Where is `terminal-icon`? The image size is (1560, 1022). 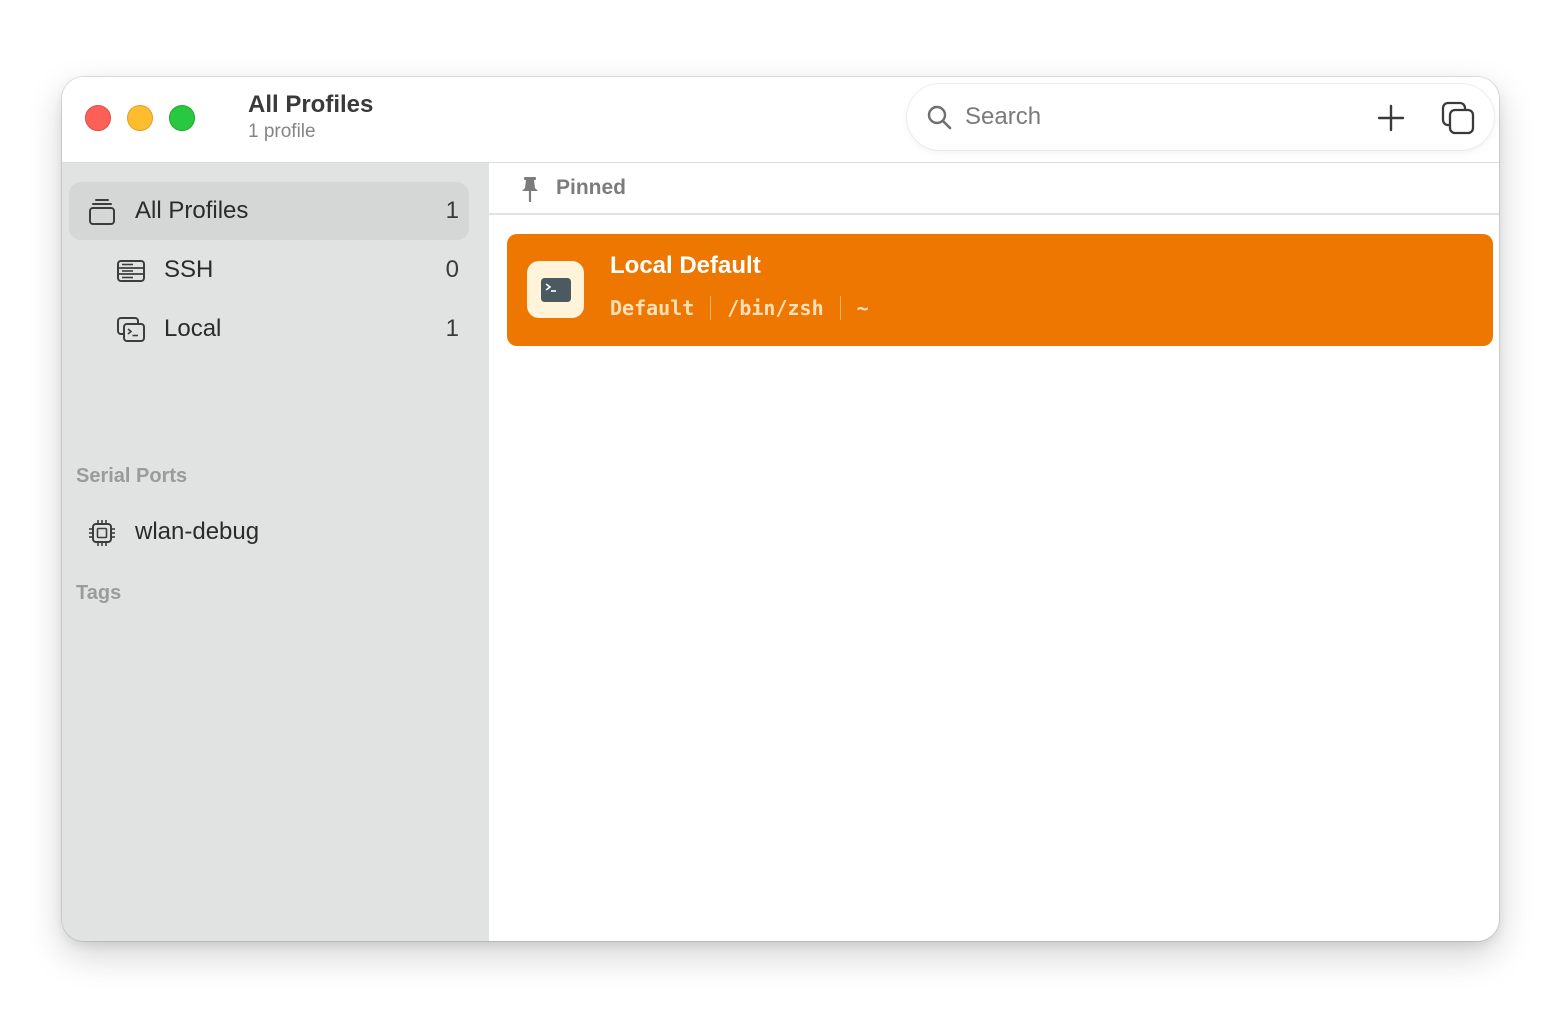 terminal-icon is located at coordinates (555, 289).